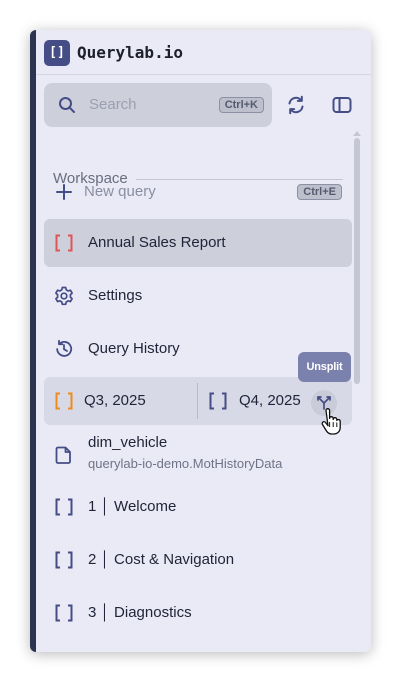  What do you see at coordinates (64, 192) in the screenshot?
I see `plus-icon` at bounding box center [64, 192].